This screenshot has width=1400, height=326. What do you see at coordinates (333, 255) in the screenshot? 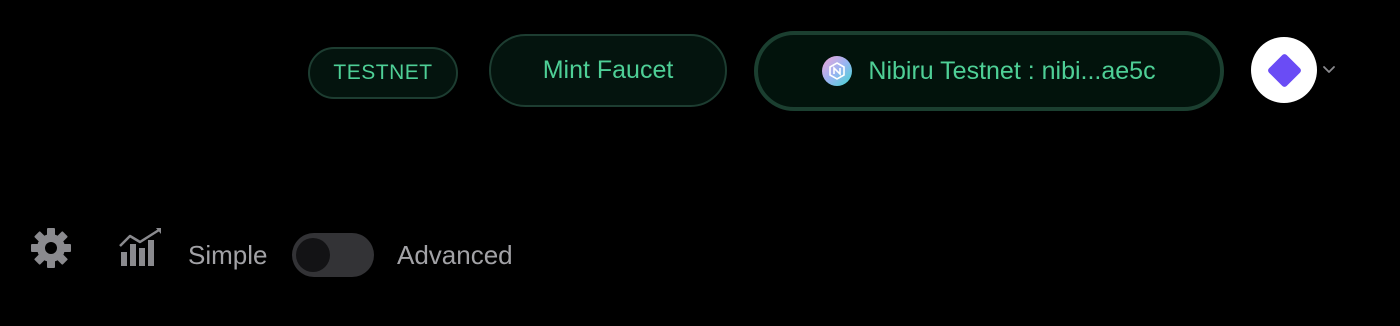
I see `mode-toggle` at bounding box center [333, 255].